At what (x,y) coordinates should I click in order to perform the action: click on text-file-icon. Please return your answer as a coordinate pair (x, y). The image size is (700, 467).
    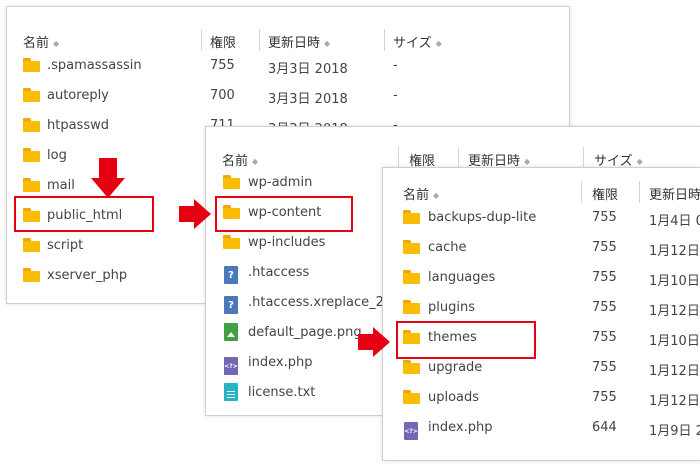
    Looking at the image, I should click on (231, 392).